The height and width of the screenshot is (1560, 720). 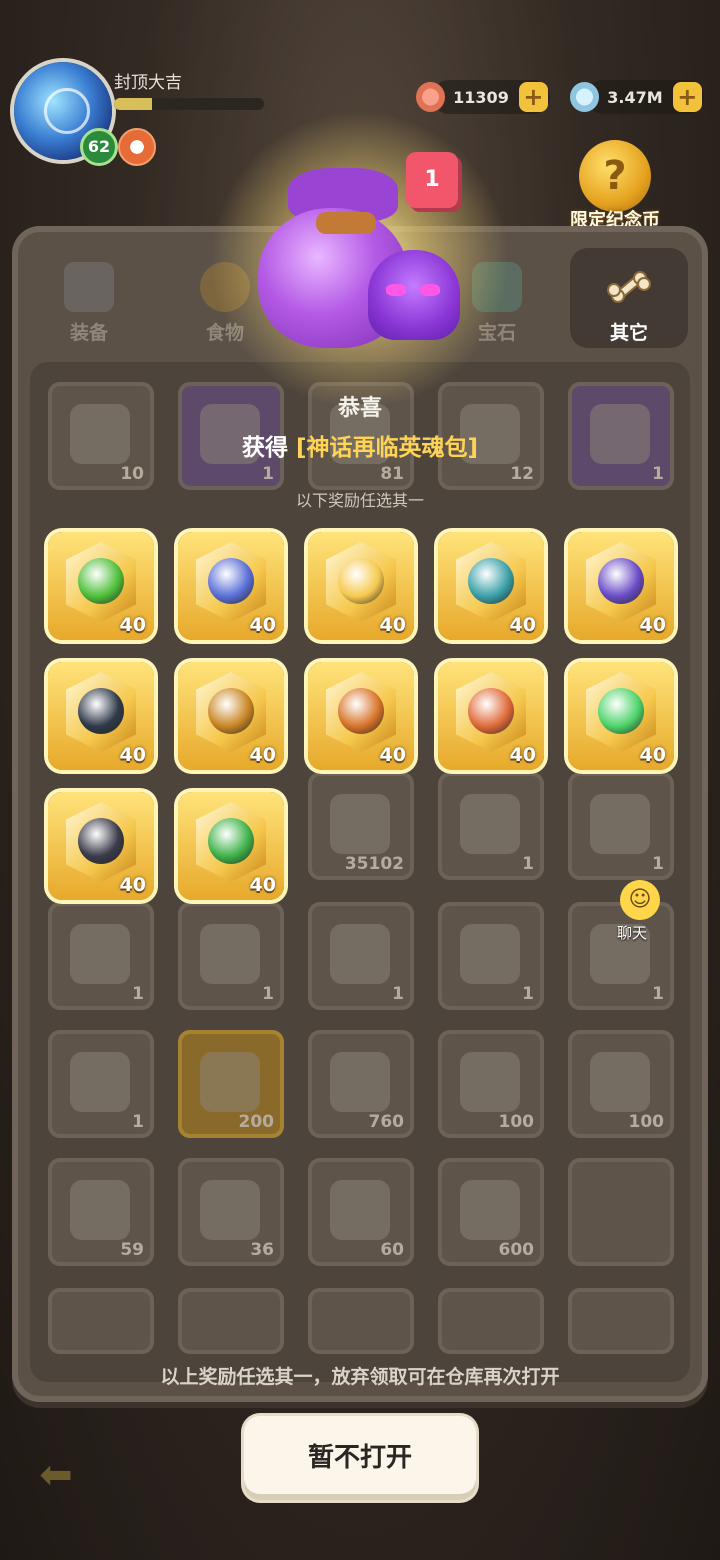 I want to click on inventory-slot: 200, so click(x=231, y=1084).